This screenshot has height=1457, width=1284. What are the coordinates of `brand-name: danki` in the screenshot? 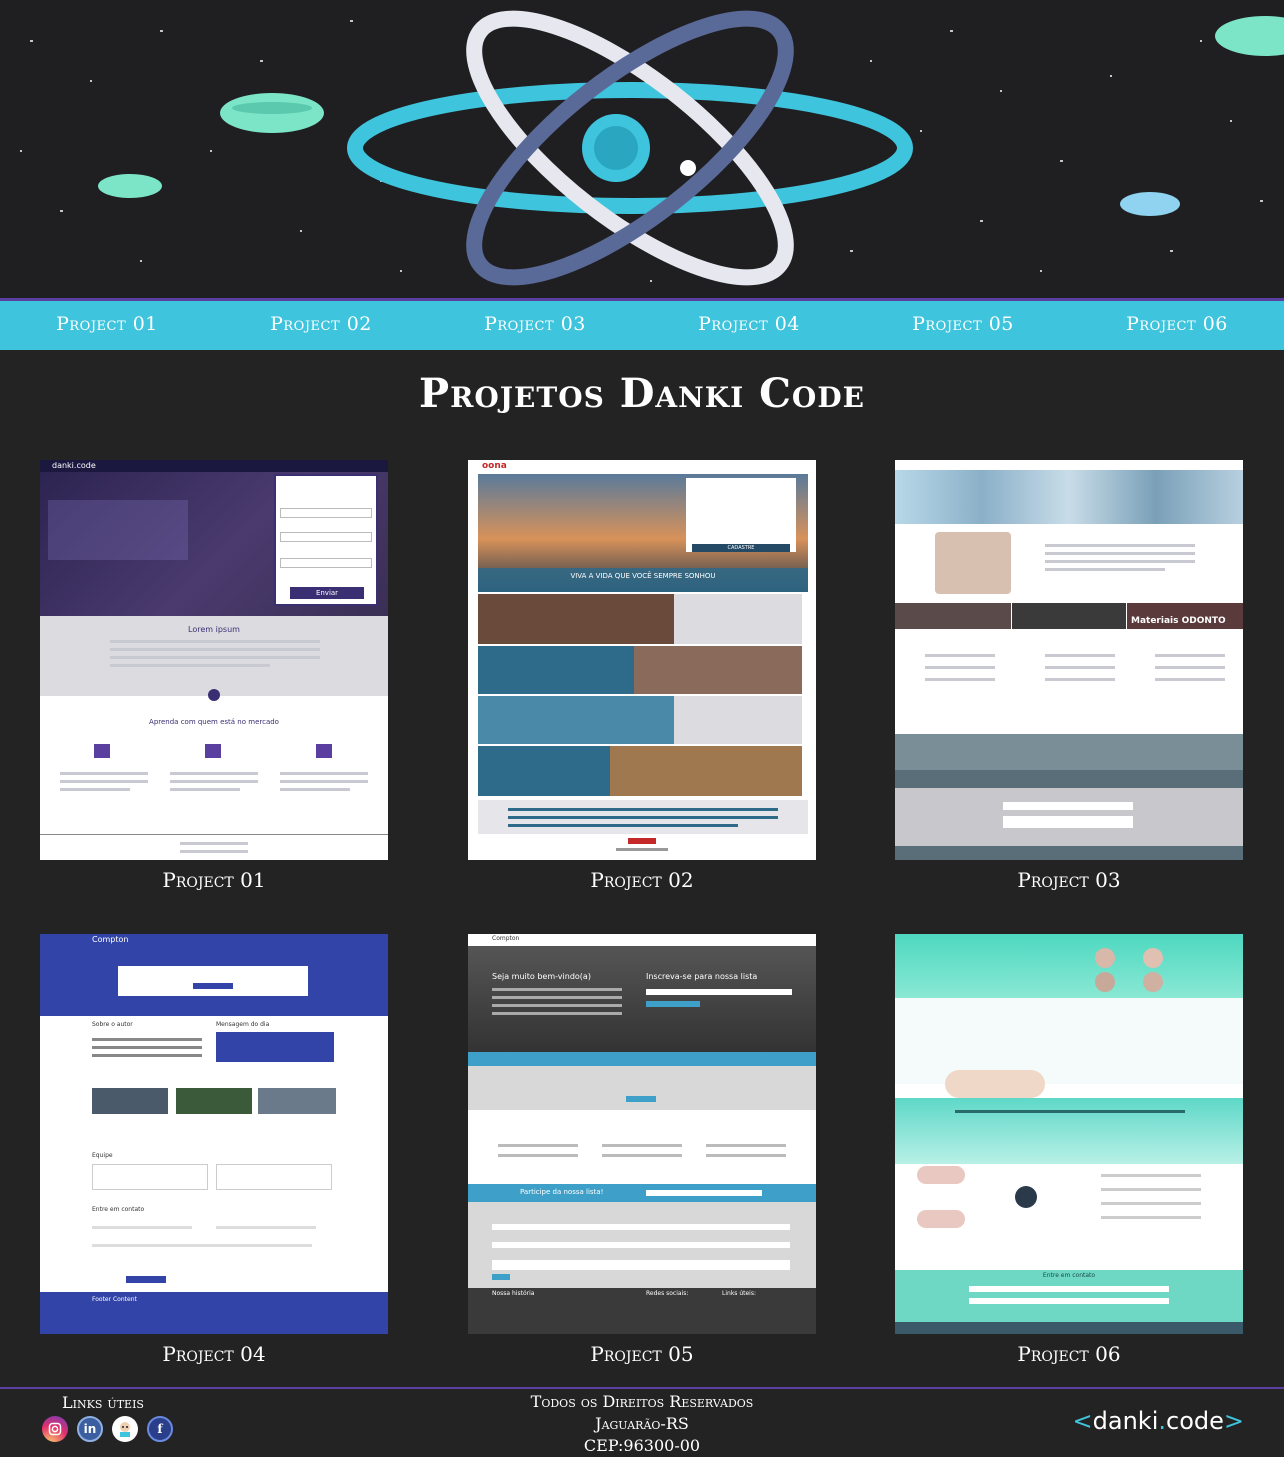 It's located at (1125, 1421).